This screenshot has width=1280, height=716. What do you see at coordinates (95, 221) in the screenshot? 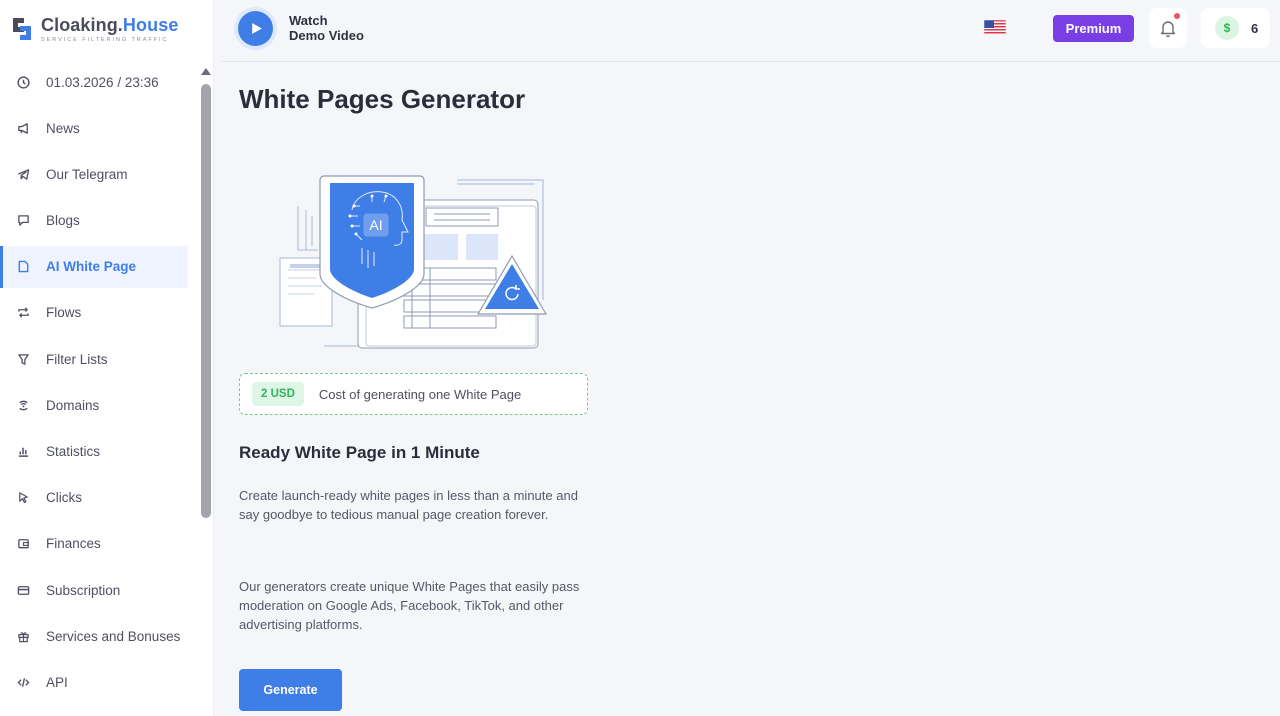
I see `sidebar-item-blogs: Blogs` at bounding box center [95, 221].